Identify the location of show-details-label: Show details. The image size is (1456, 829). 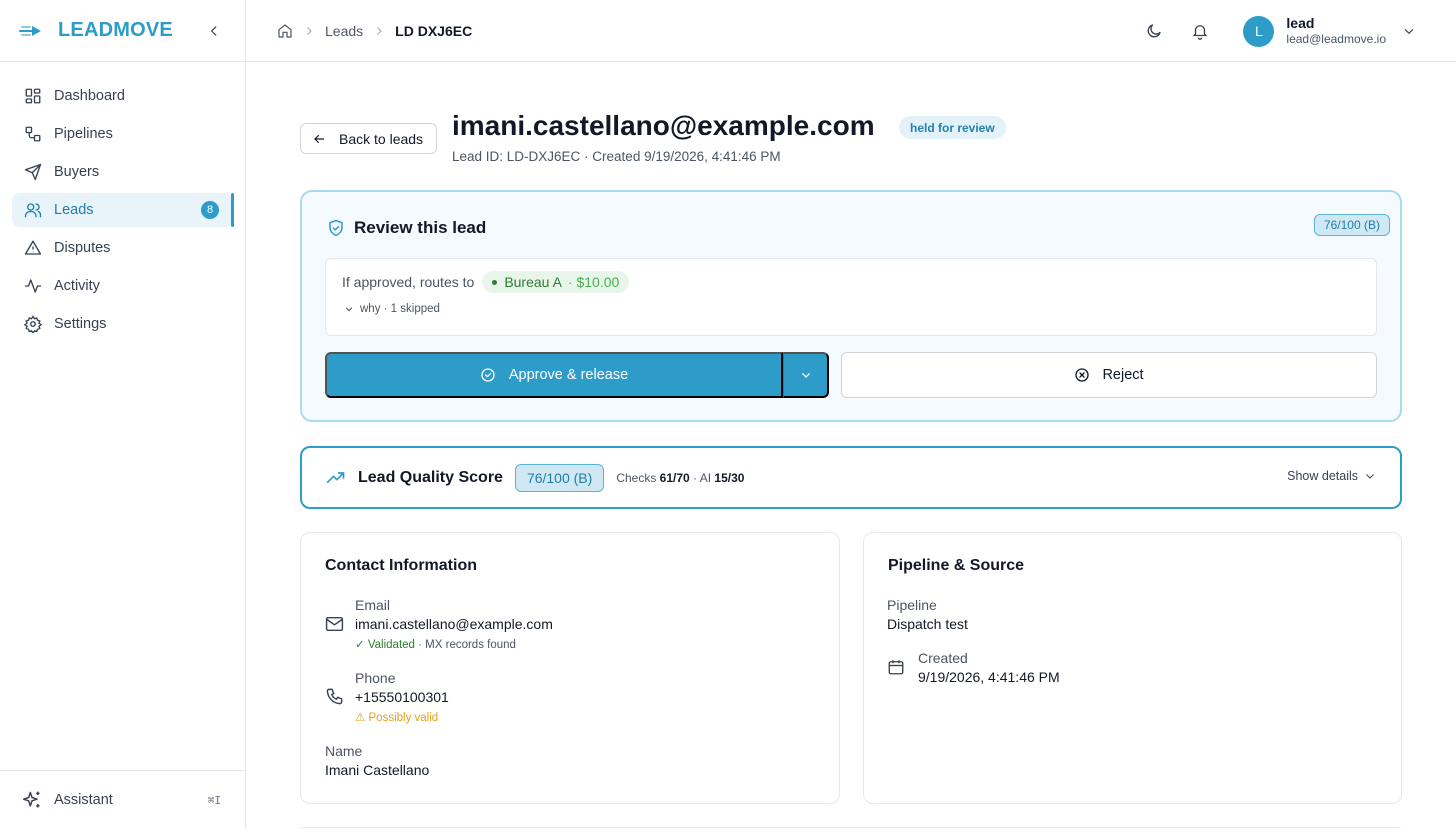
(1322, 476).